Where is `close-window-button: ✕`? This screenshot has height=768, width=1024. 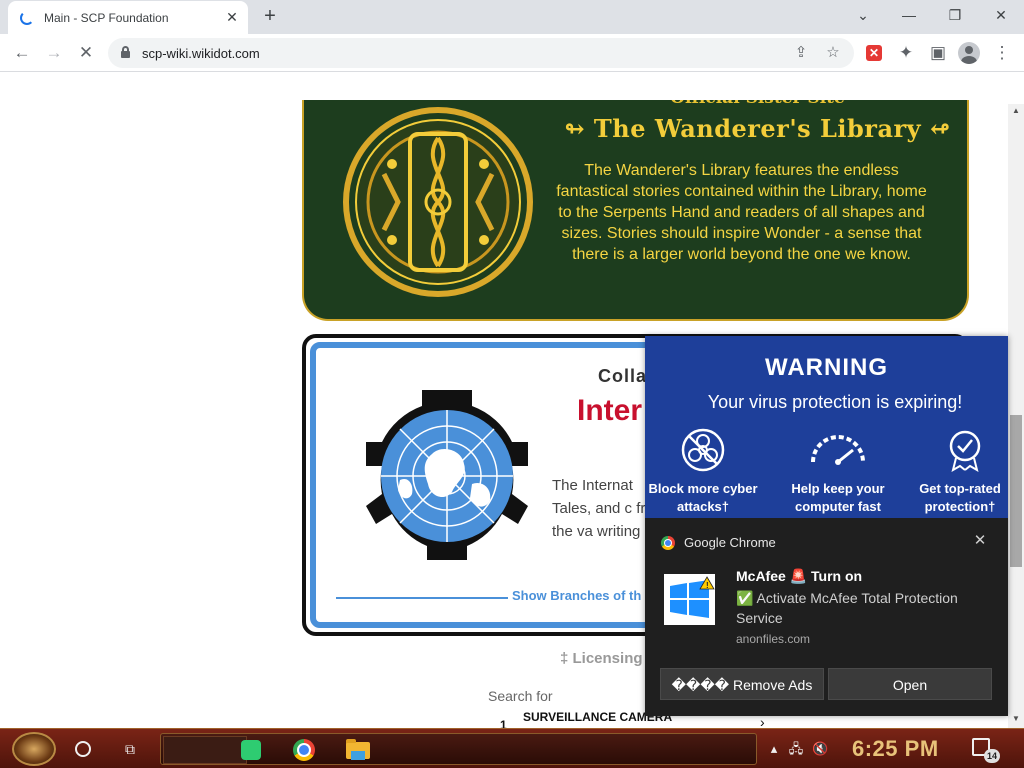
close-window-button: ✕ is located at coordinates (1001, 15).